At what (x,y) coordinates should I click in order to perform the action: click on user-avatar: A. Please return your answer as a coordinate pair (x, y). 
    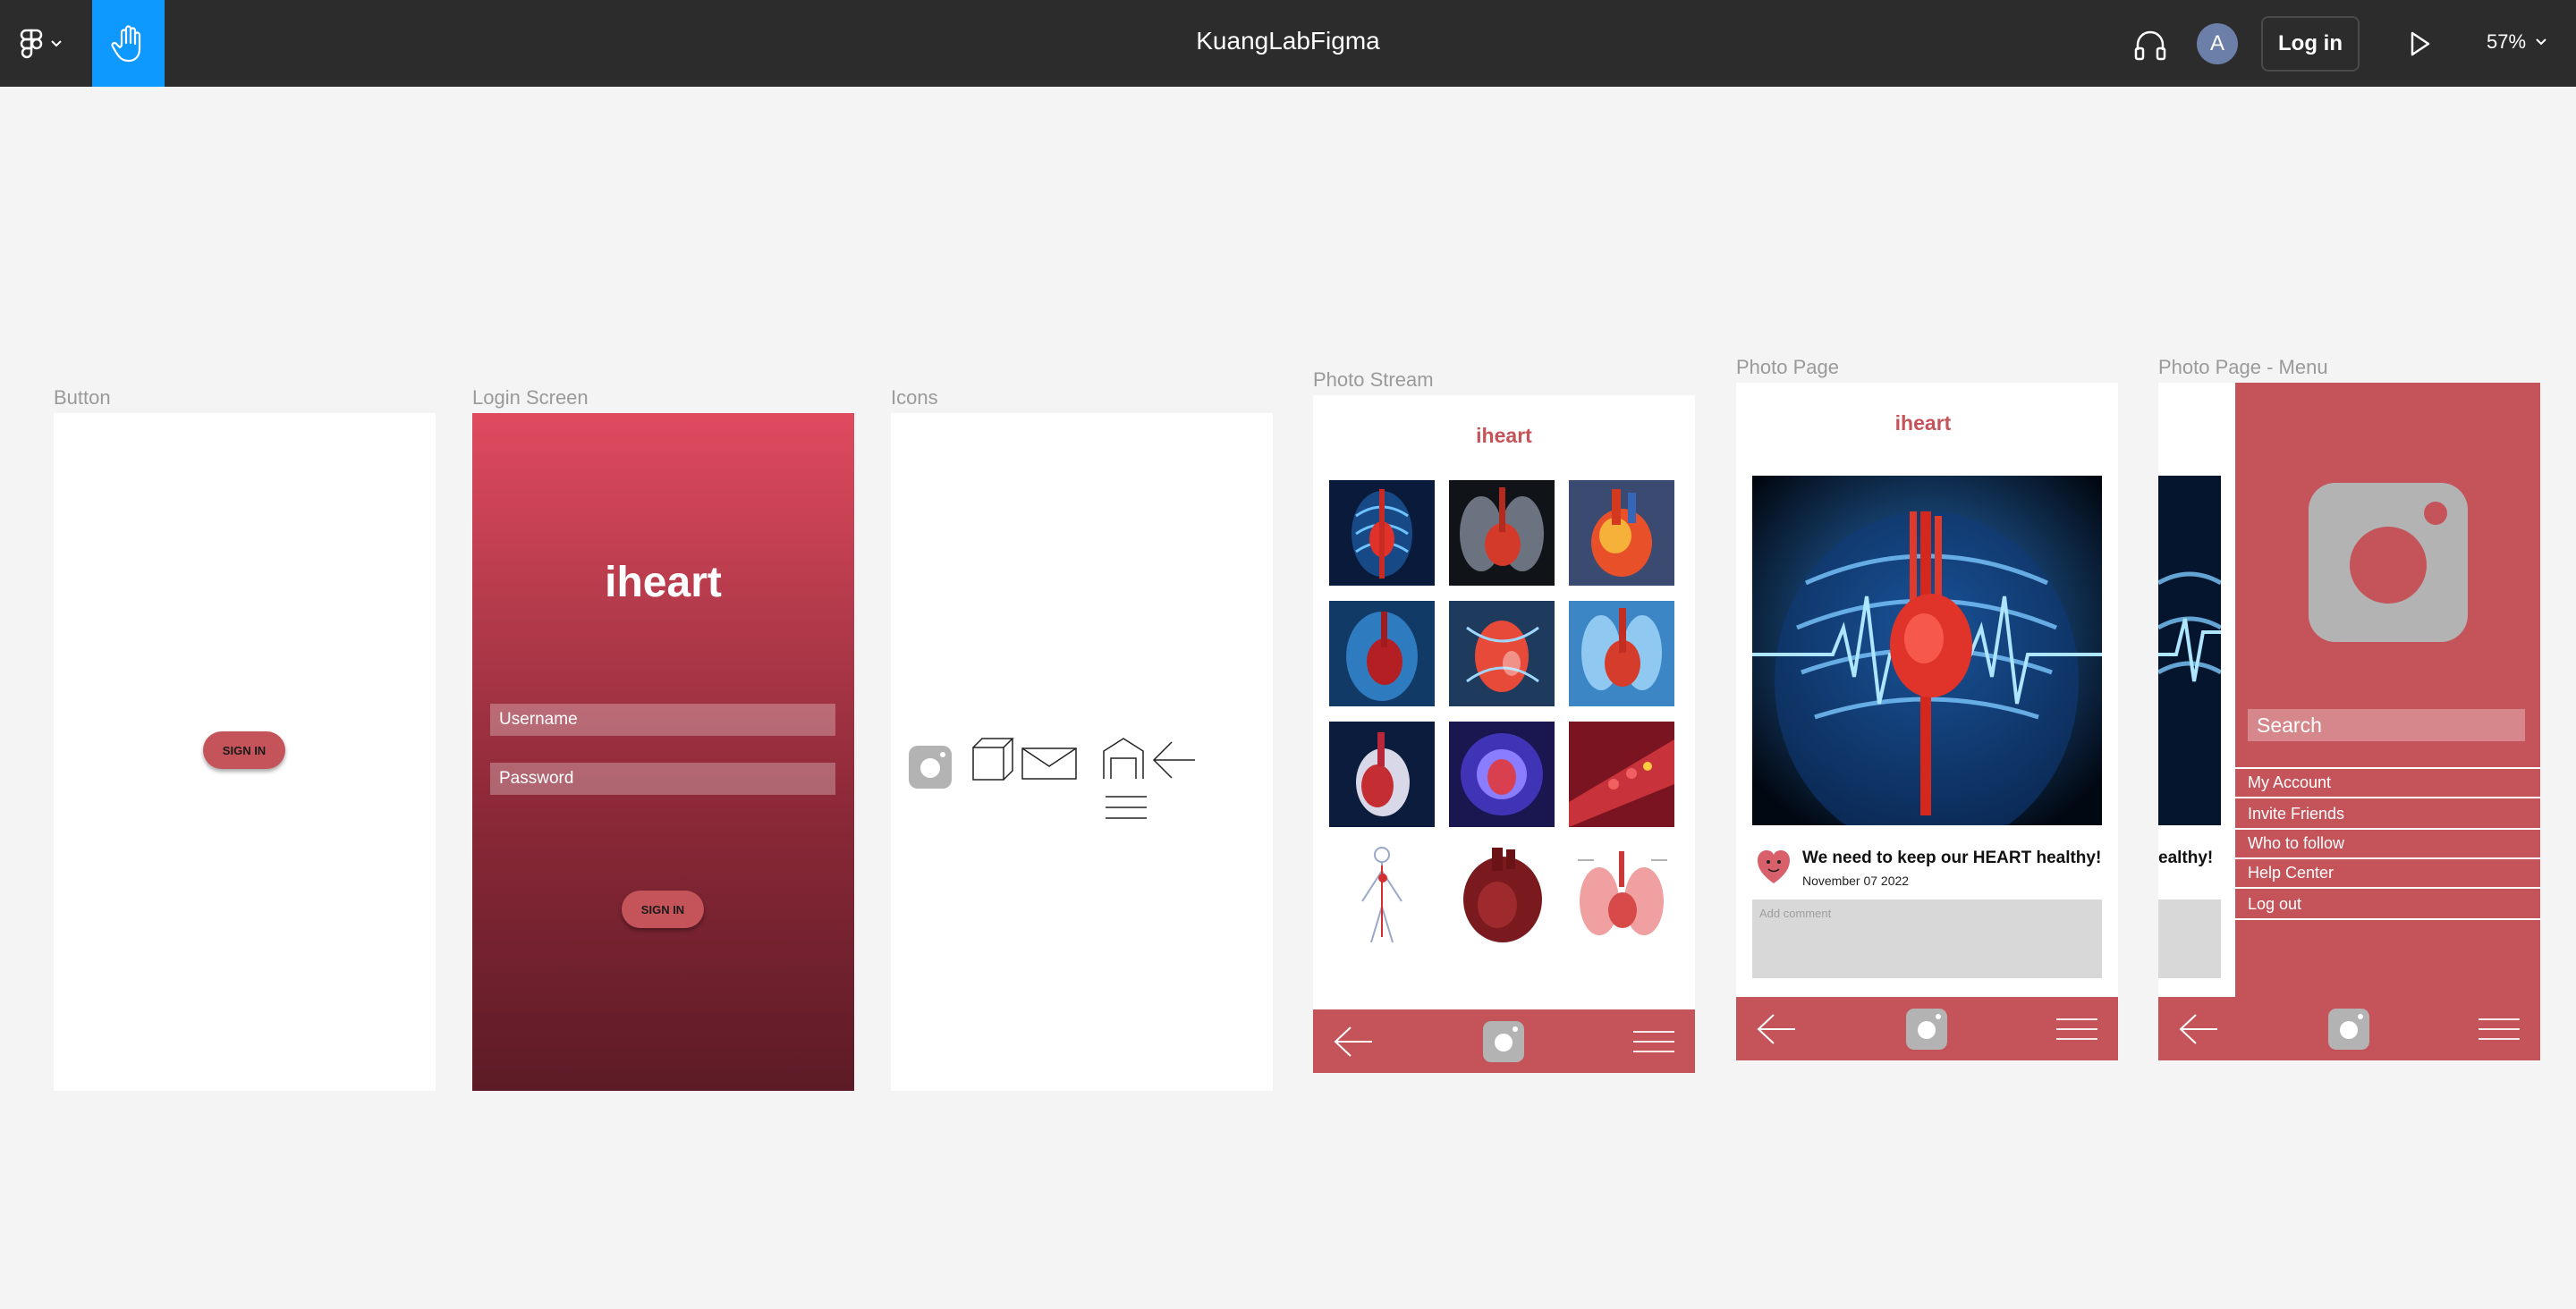
    Looking at the image, I should click on (2217, 43).